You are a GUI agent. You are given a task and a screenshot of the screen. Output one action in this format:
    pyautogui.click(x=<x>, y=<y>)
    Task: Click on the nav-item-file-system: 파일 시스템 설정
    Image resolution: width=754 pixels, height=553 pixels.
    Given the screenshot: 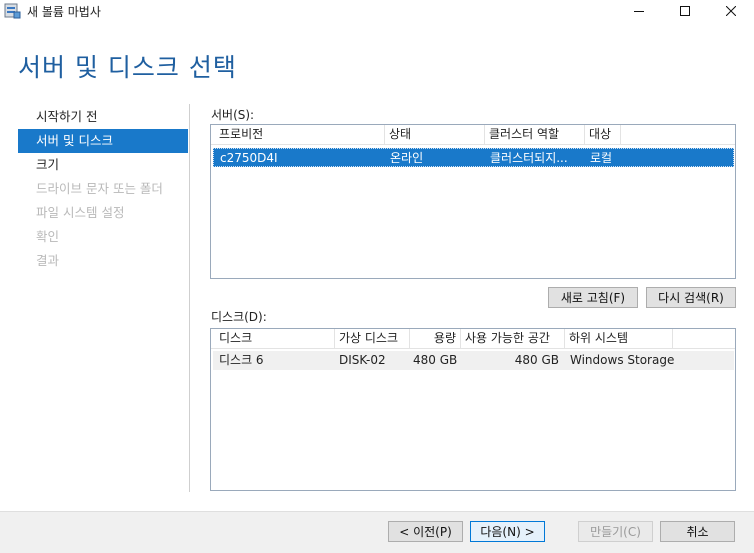 What is the action you would take?
    pyautogui.click(x=80, y=212)
    